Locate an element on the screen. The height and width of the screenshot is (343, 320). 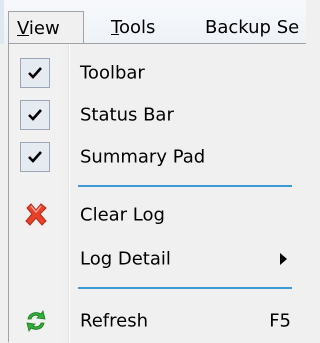
menu-item-log-detail: Log Detail is located at coordinates (158, 259).